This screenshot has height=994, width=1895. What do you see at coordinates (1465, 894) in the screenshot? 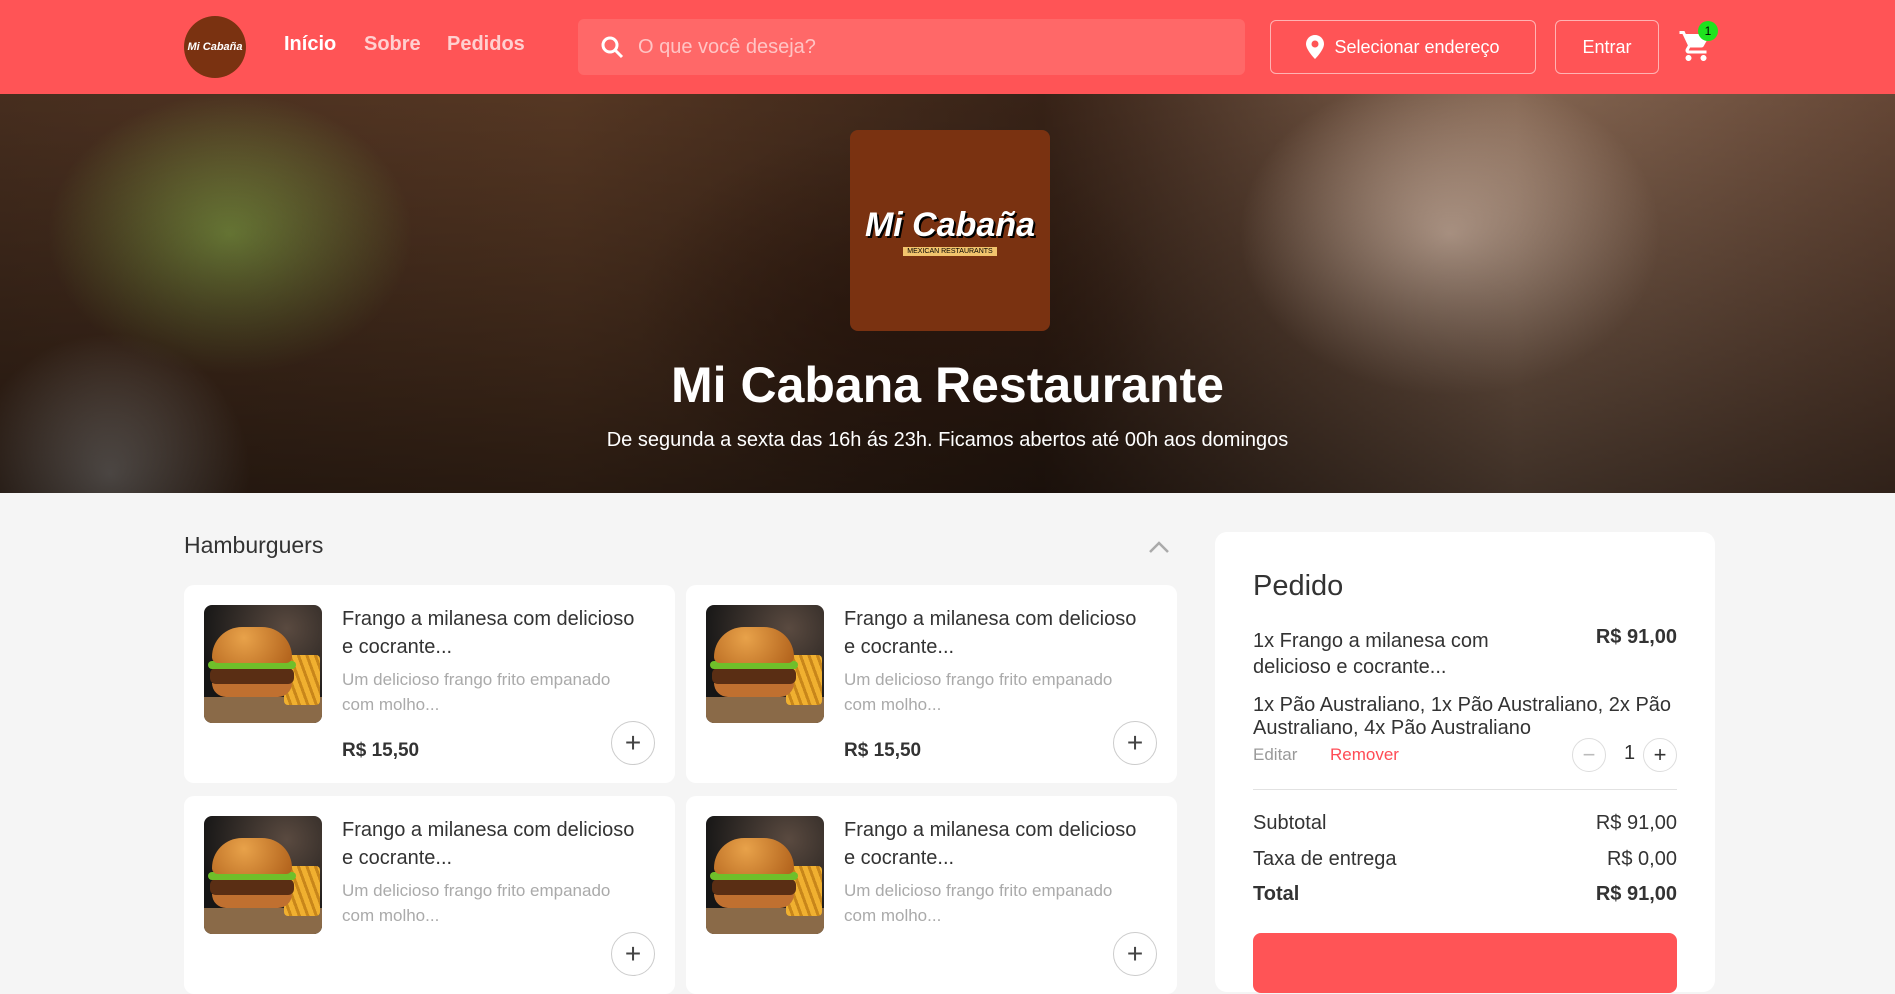
I see `total-row: Total R$ 91,00` at bounding box center [1465, 894].